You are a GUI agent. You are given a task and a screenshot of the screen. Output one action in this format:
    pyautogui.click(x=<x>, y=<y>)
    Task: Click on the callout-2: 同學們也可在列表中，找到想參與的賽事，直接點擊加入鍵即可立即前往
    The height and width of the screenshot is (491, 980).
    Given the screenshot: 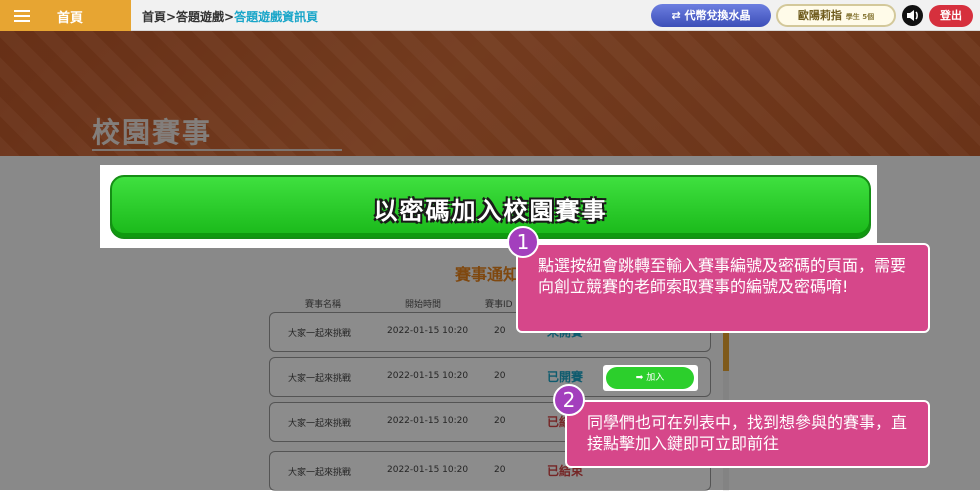 What is the action you would take?
    pyautogui.click(x=747, y=434)
    